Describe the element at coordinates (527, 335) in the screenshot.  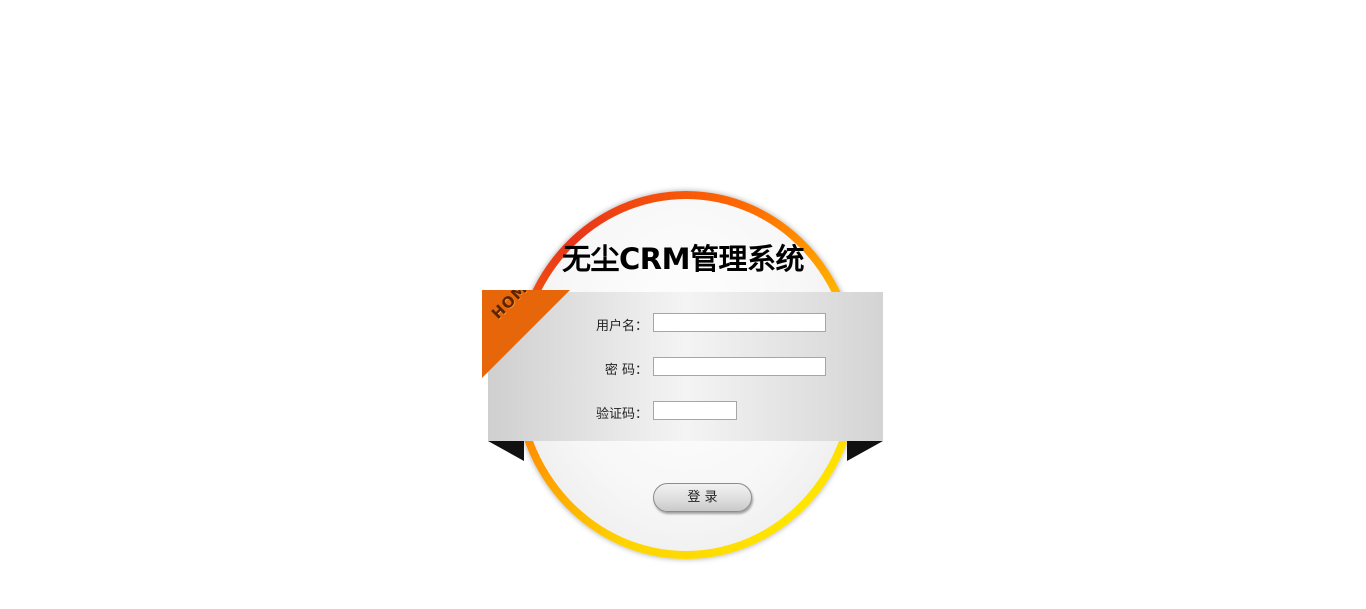
I see `home-ribbon: HOME` at that location.